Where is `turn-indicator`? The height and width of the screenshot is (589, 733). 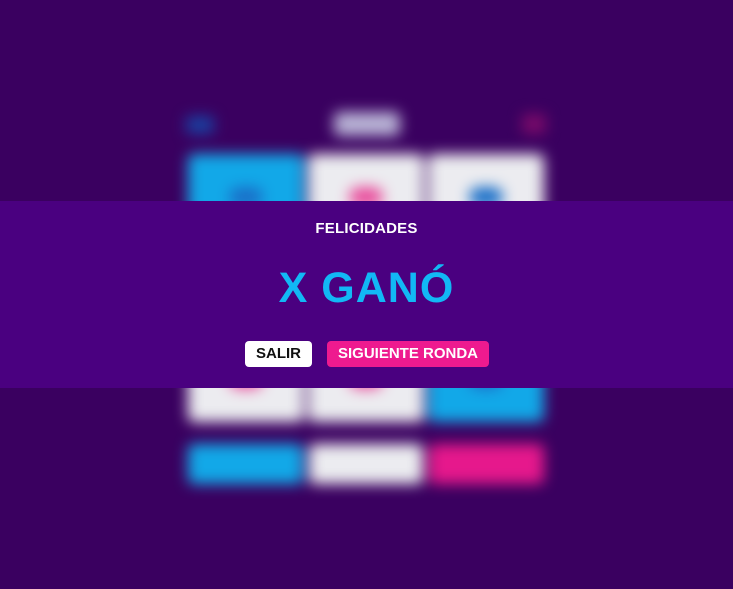 turn-indicator is located at coordinates (367, 124).